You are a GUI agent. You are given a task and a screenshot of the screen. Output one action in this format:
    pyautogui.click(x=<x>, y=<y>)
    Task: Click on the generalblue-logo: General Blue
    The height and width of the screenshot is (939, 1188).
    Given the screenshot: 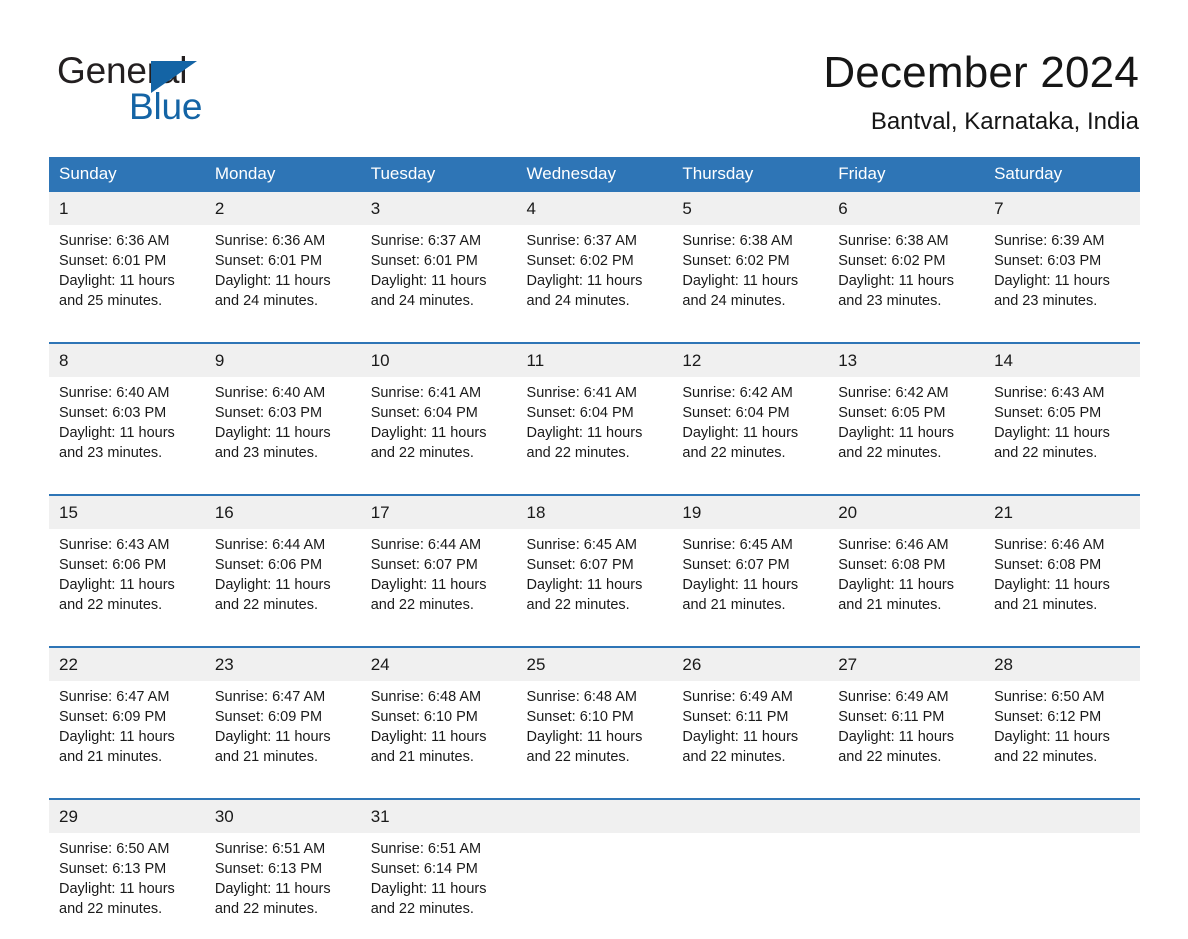 What is the action you would take?
    pyautogui.click(x=187, y=89)
    